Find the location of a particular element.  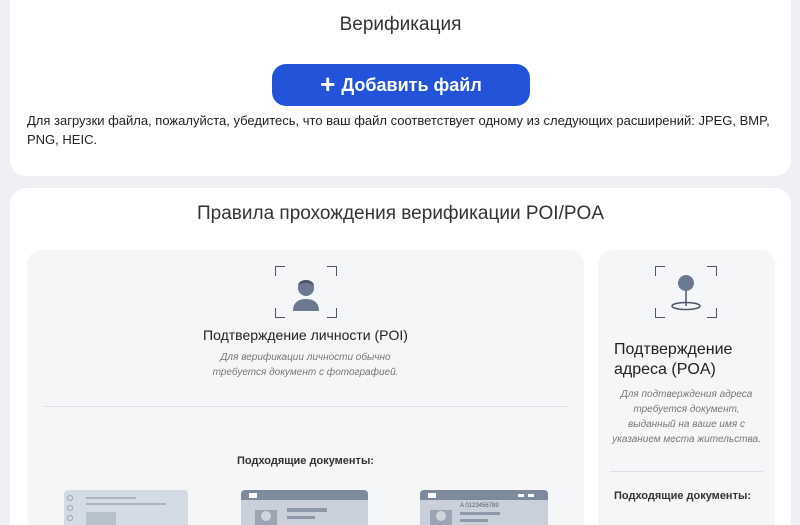

add-file-label: Добавить файл is located at coordinates (411, 84).